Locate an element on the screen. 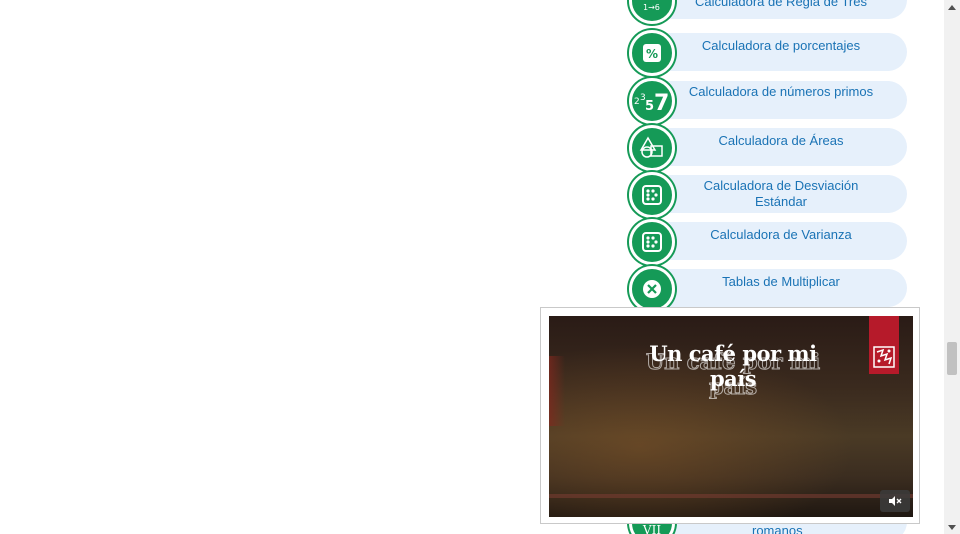 This screenshot has height=534, width=960. calculator-item-standard-deviation: Calculadora de Desviación Estándar is located at coordinates (768, 195).